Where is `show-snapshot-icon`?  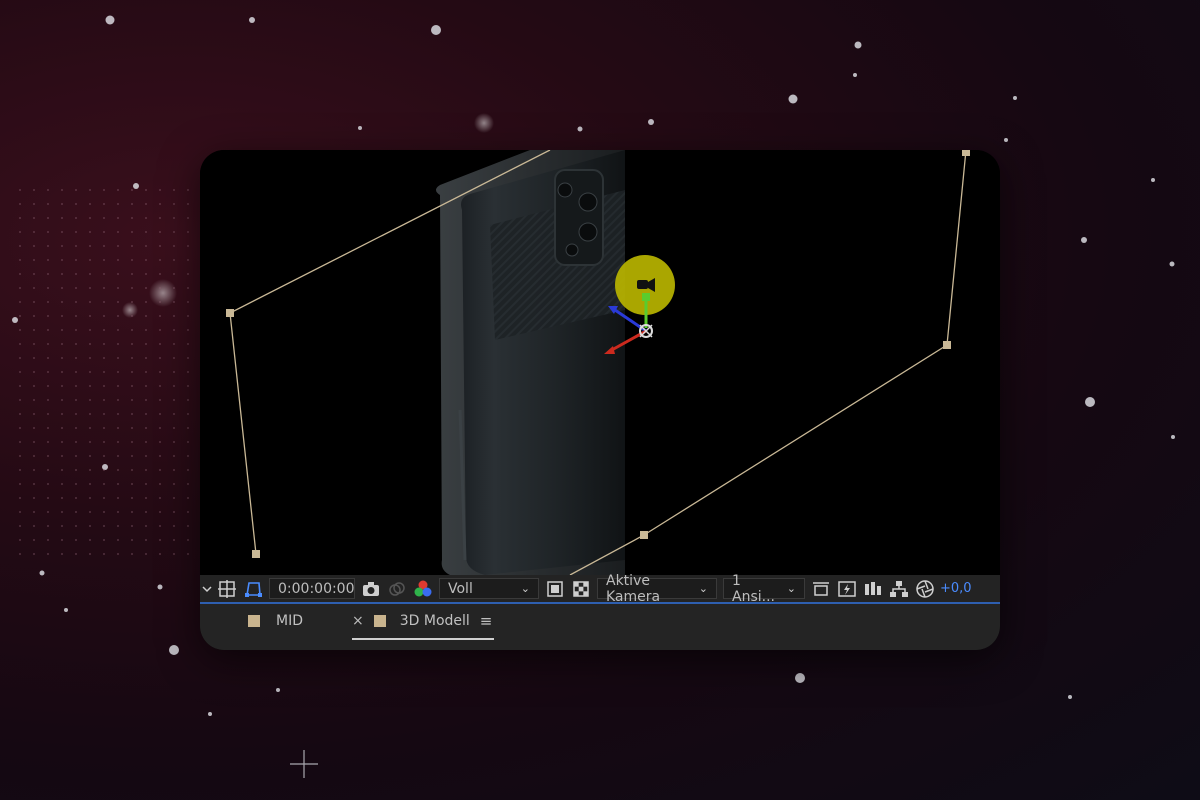 show-snapshot-icon is located at coordinates (397, 588).